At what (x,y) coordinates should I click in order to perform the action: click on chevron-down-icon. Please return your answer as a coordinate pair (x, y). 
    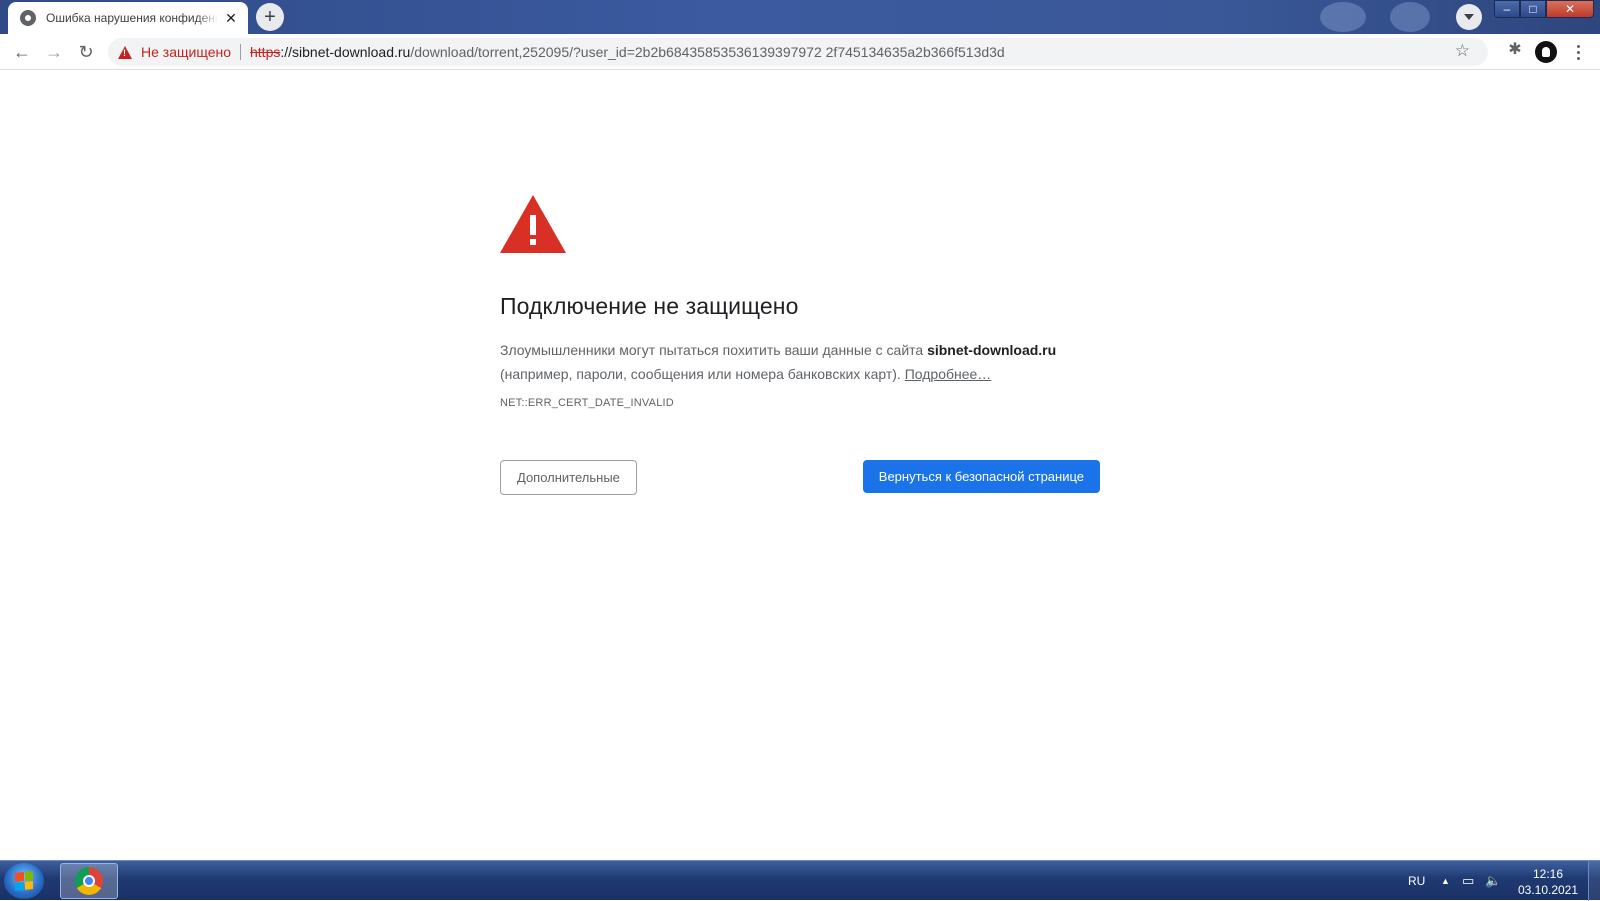
    Looking at the image, I should click on (1469, 17).